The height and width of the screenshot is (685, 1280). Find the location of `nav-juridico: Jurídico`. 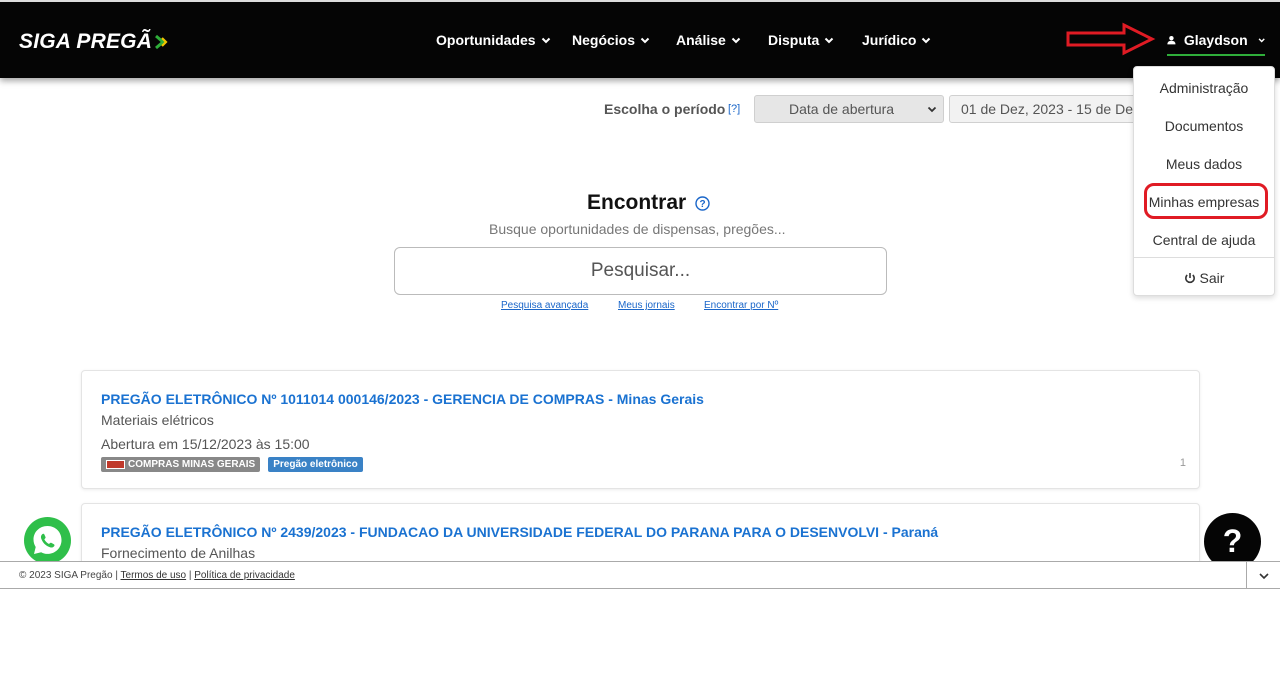

nav-juridico: Jurídico is located at coordinates (896, 40).